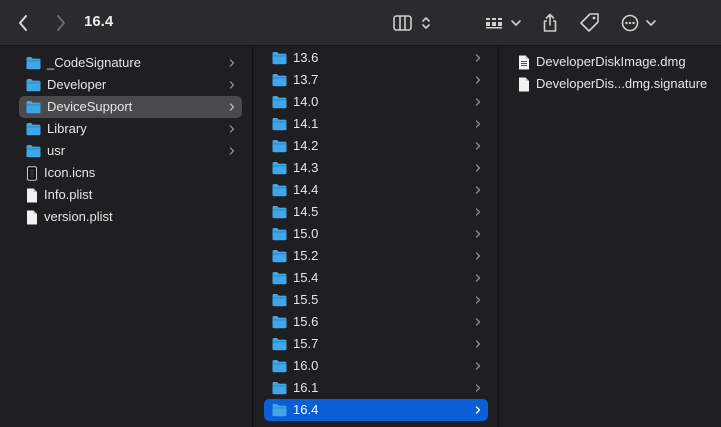 The height and width of the screenshot is (427, 721). What do you see at coordinates (70, 172) in the screenshot?
I see `list-item-label: Icon.icns` at bounding box center [70, 172].